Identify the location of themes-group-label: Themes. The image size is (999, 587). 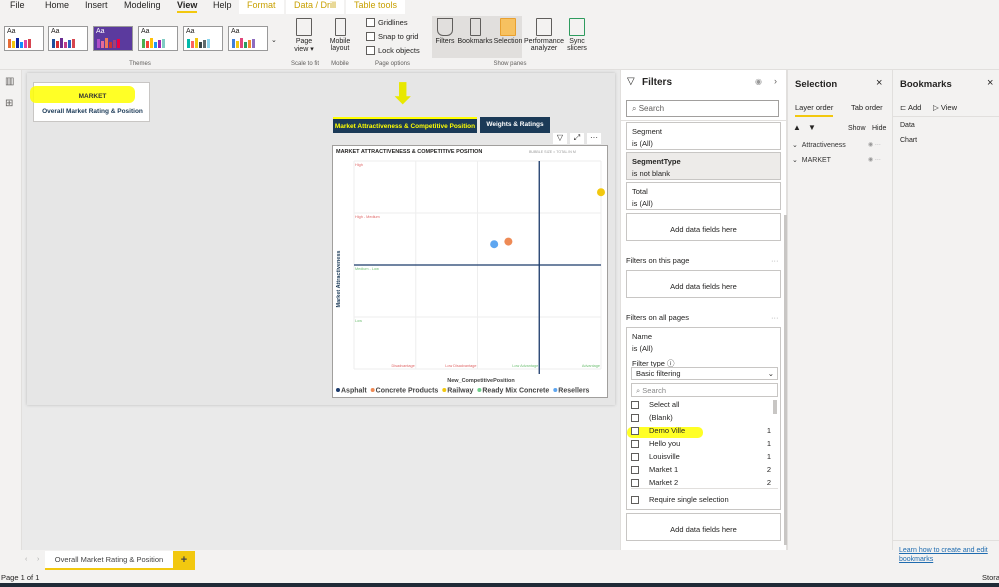
(140, 64).